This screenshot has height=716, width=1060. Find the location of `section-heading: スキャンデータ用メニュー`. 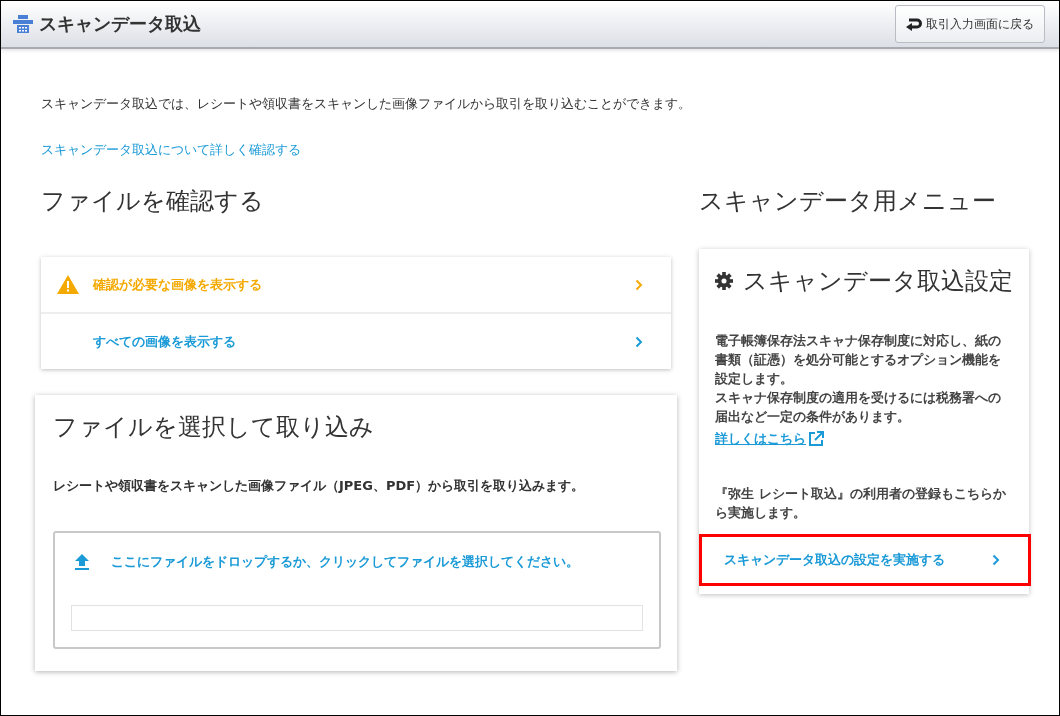

section-heading: スキャンデータ用メニュー is located at coordinates (848, 201).